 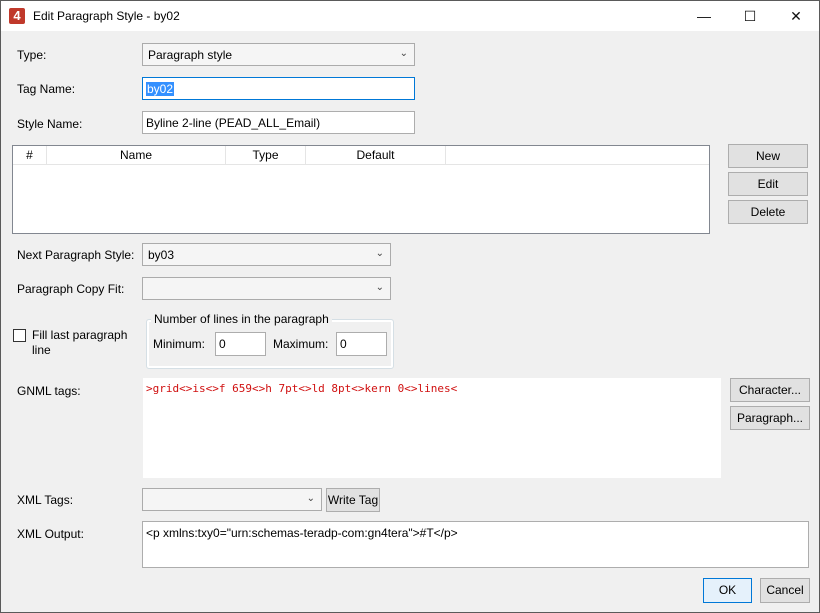 I want to click on minimum-input: 0, so click(x=240, y=344).